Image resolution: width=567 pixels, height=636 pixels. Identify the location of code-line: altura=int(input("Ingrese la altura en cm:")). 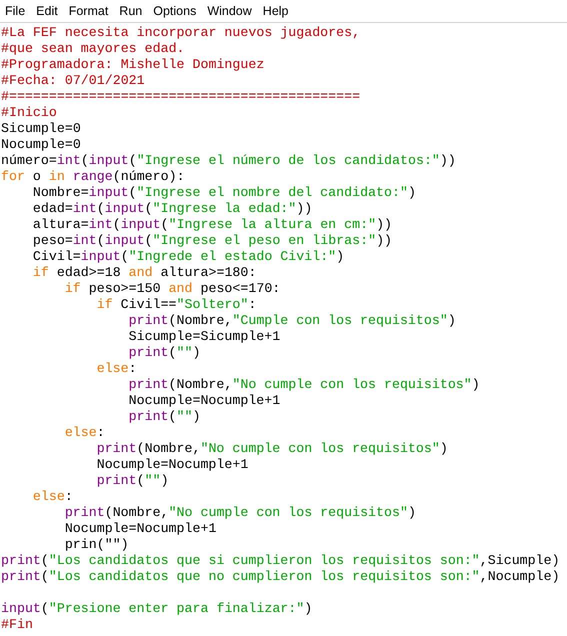
(212, 225).